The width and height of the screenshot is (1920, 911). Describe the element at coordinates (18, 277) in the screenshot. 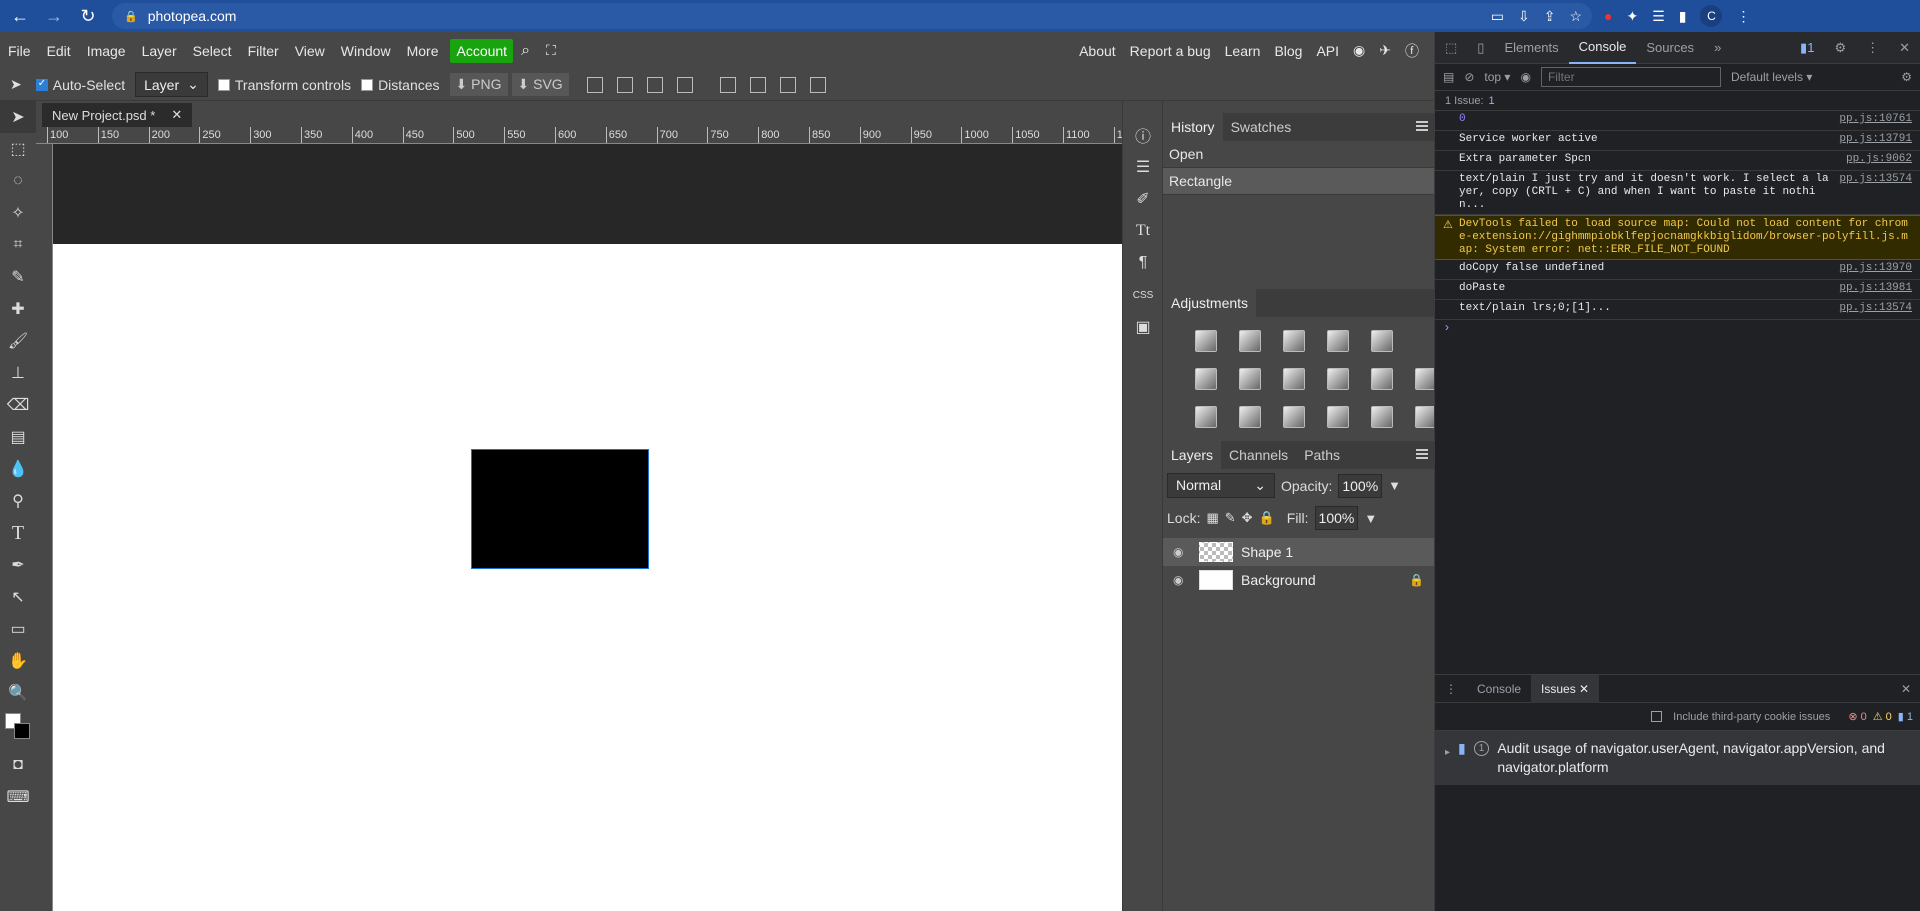

I see `eyedropper-tool-icon: ✎` at that location.